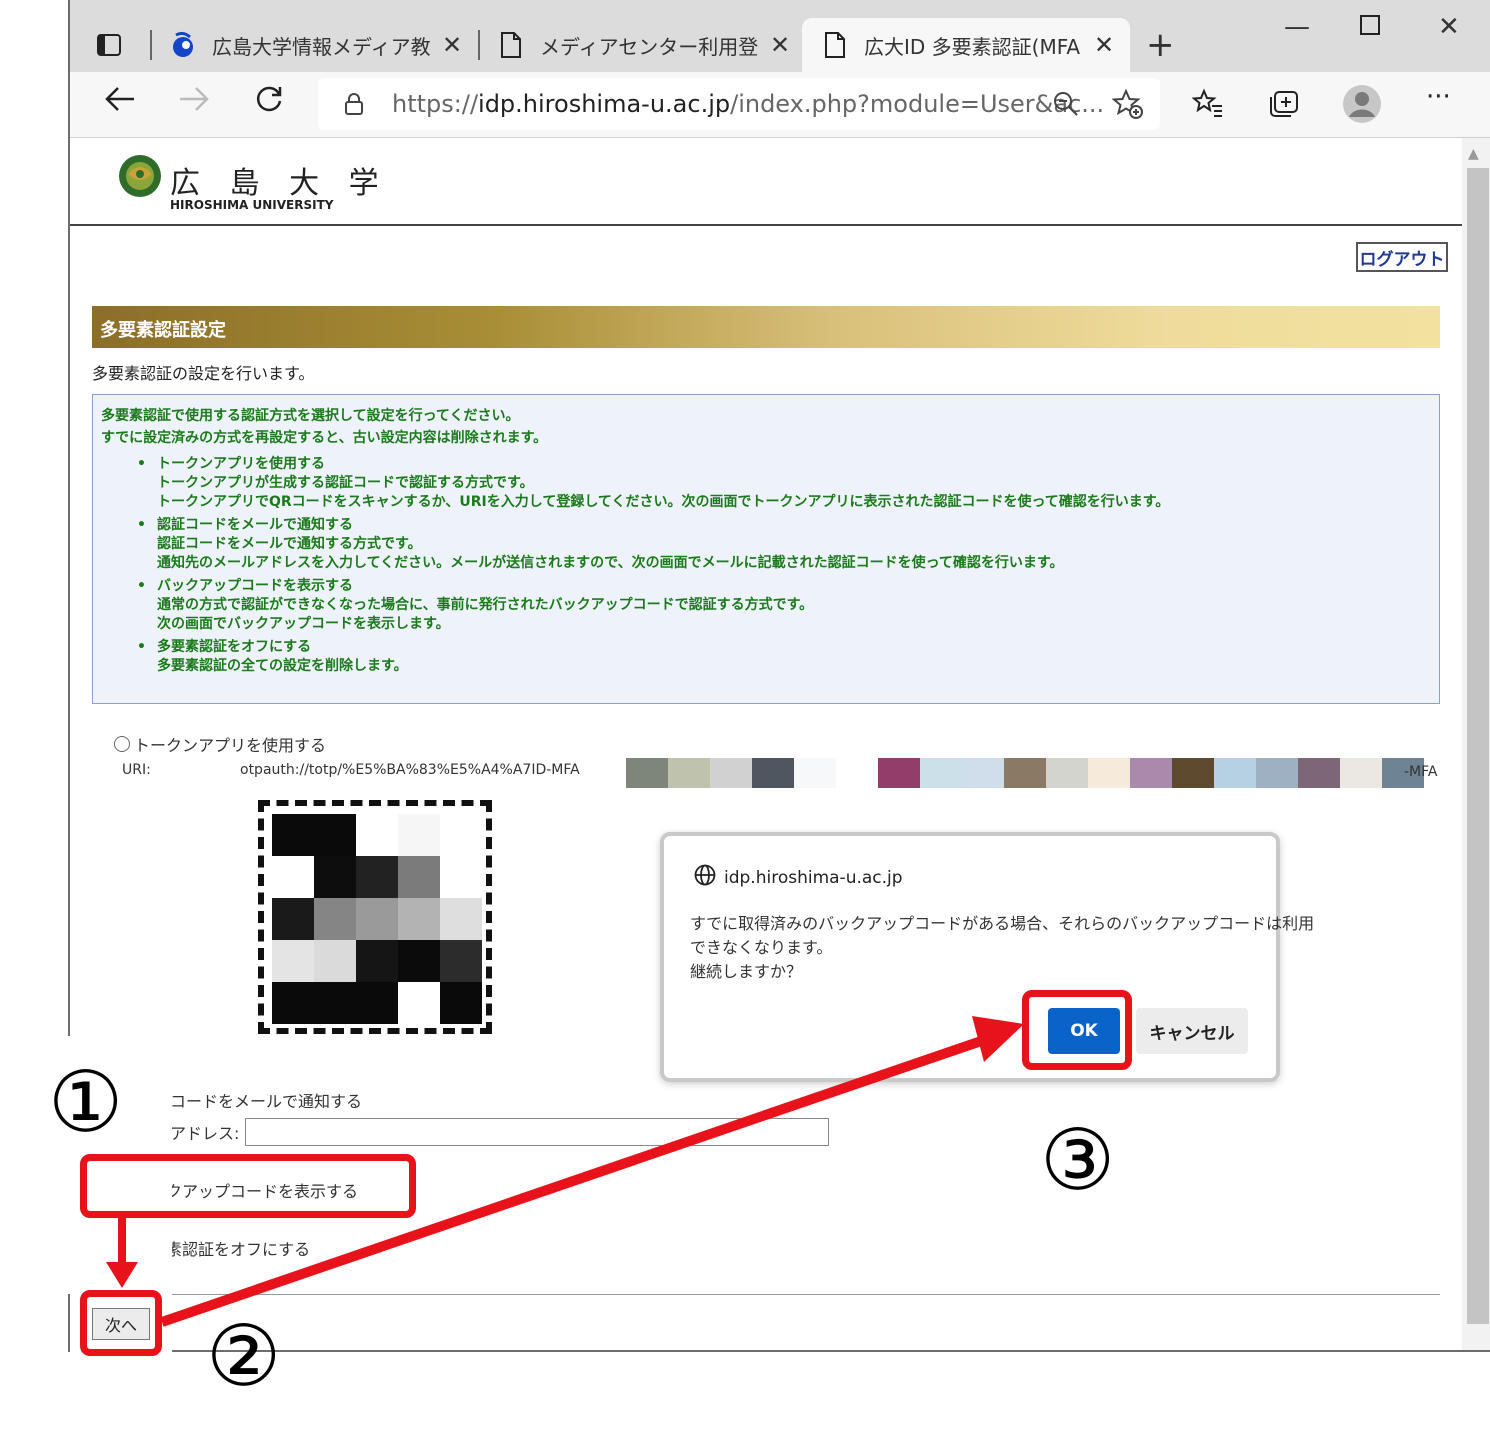 This screenshot has height=1450, width=1490. I want to click on tab-actions-button, so click(117, 45).